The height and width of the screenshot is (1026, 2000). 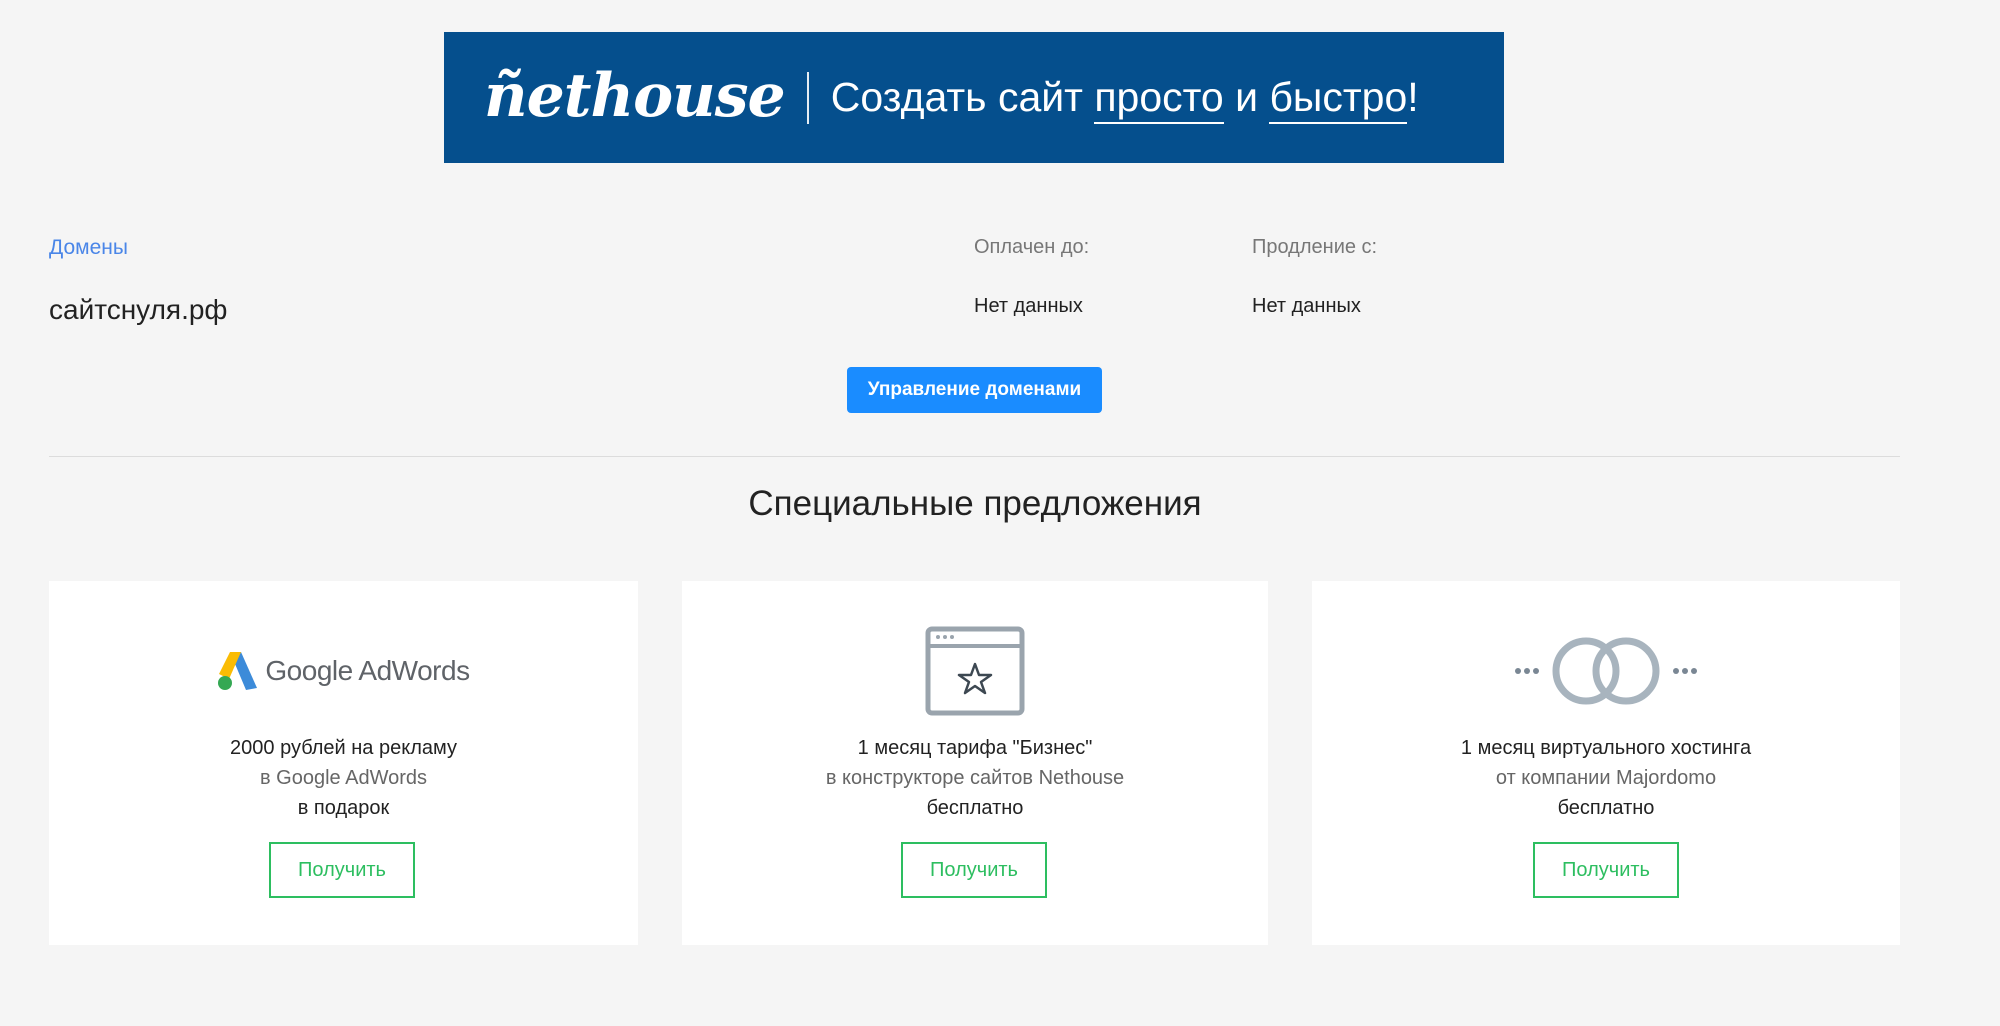 What do you see at coordinates (974, 456) in the screenshot?
I see `section-divider` at bounding box center [974, 456].